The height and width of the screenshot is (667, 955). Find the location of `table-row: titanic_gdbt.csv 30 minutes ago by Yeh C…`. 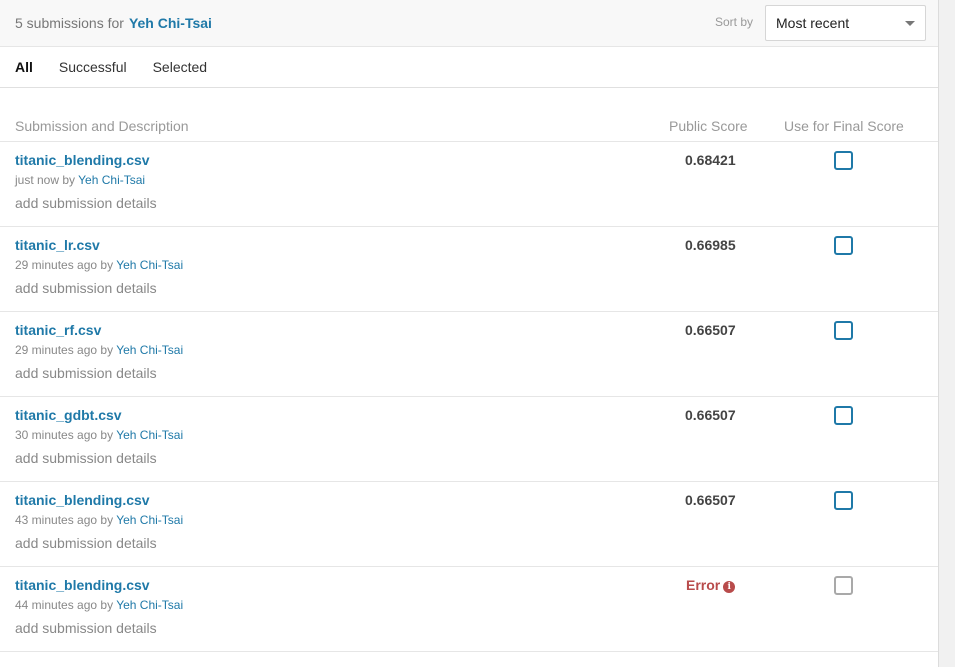

table-row: titanic_gdbt.csv 30 minutes ago by Yeh C… is located at coordinates (469, 439).